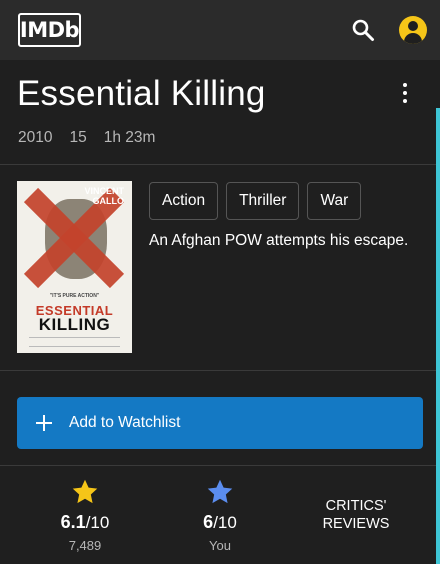 This screenshot has width=440, height=564. I want to click on vote-count: 7,489, so click(85, 545).